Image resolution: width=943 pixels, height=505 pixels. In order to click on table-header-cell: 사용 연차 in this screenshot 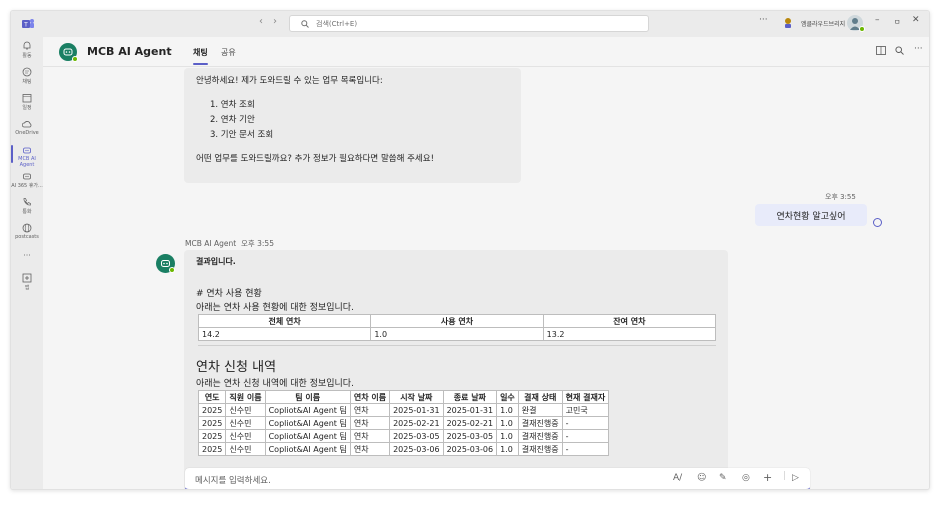, I will do `click(457, 321)`.